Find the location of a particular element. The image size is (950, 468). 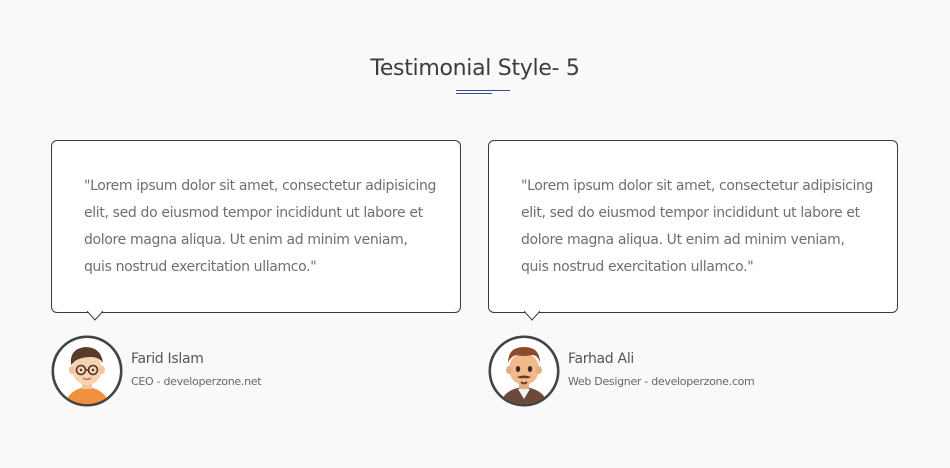

man-with-glasses-avatar-icon is located at coordinates (87, 371).